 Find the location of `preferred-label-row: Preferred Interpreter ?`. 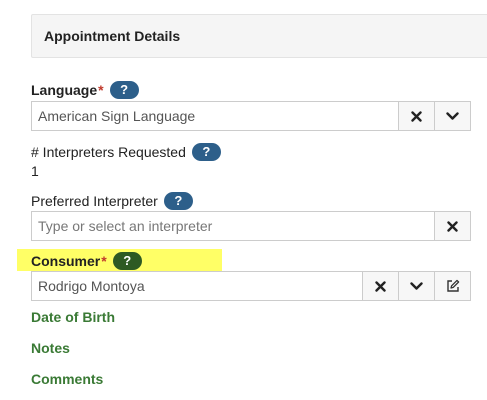

preferred-label-row: Preferred Interpreter ? is located at coordinates (112, 201).